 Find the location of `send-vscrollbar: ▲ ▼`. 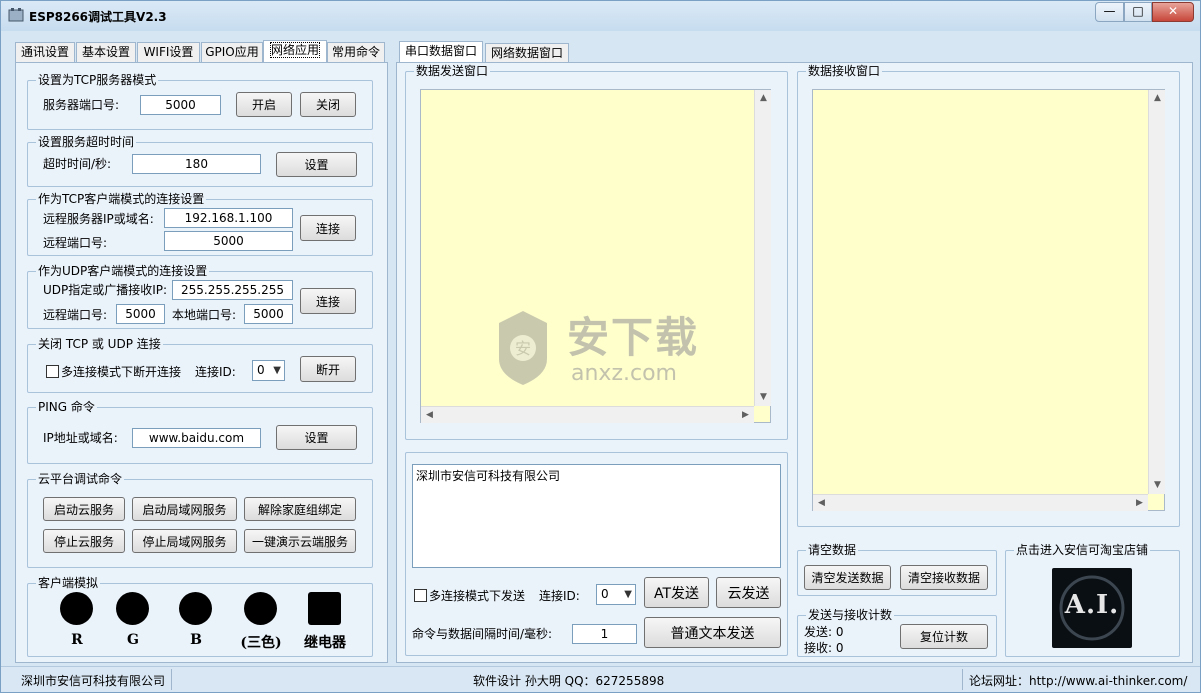

send-vscrollbar: ▲ ▼ is located at coordinates (762, 248).